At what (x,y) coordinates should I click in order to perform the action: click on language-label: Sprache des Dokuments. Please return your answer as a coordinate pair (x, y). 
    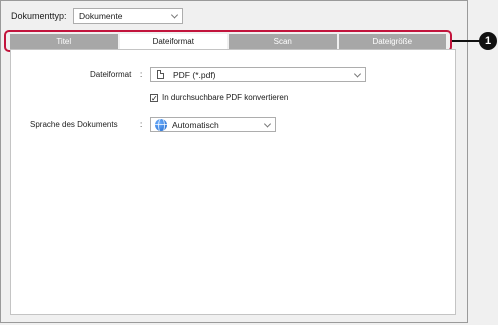
    Looking at the image, I should click on (74, 124).